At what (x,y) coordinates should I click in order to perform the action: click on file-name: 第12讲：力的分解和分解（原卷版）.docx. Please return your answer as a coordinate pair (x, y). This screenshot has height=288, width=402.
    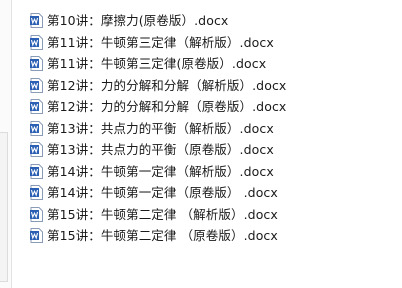
    Looking at the image, I should click on (167, 107).